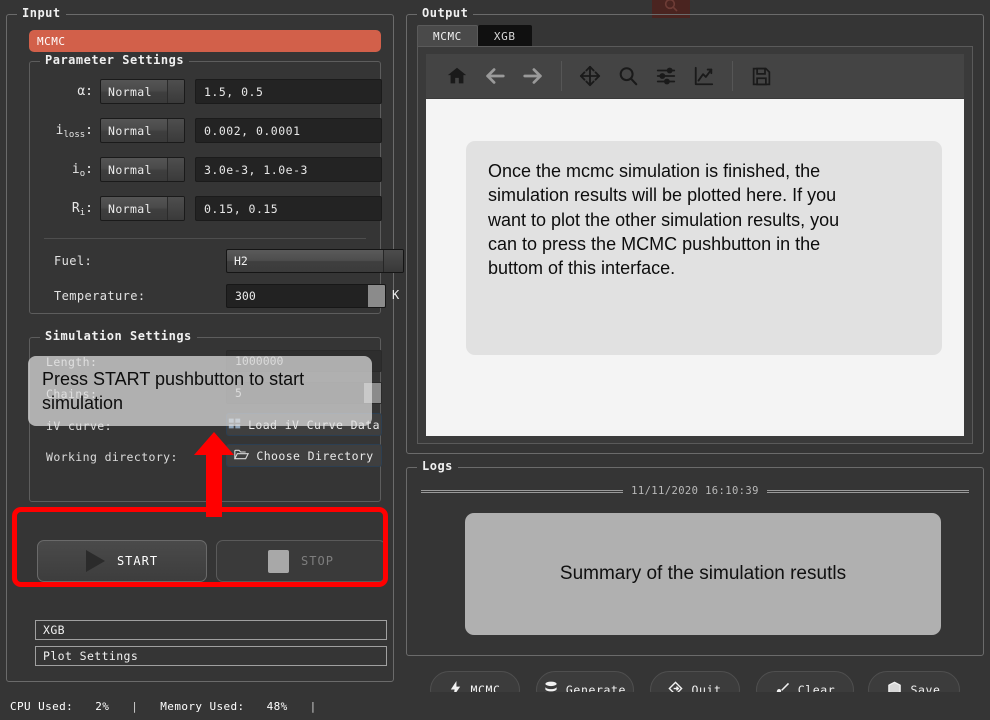 This screenshot has height=720, width=990. I want to click on mcmc-banner: MCMC, so click(205, 41).